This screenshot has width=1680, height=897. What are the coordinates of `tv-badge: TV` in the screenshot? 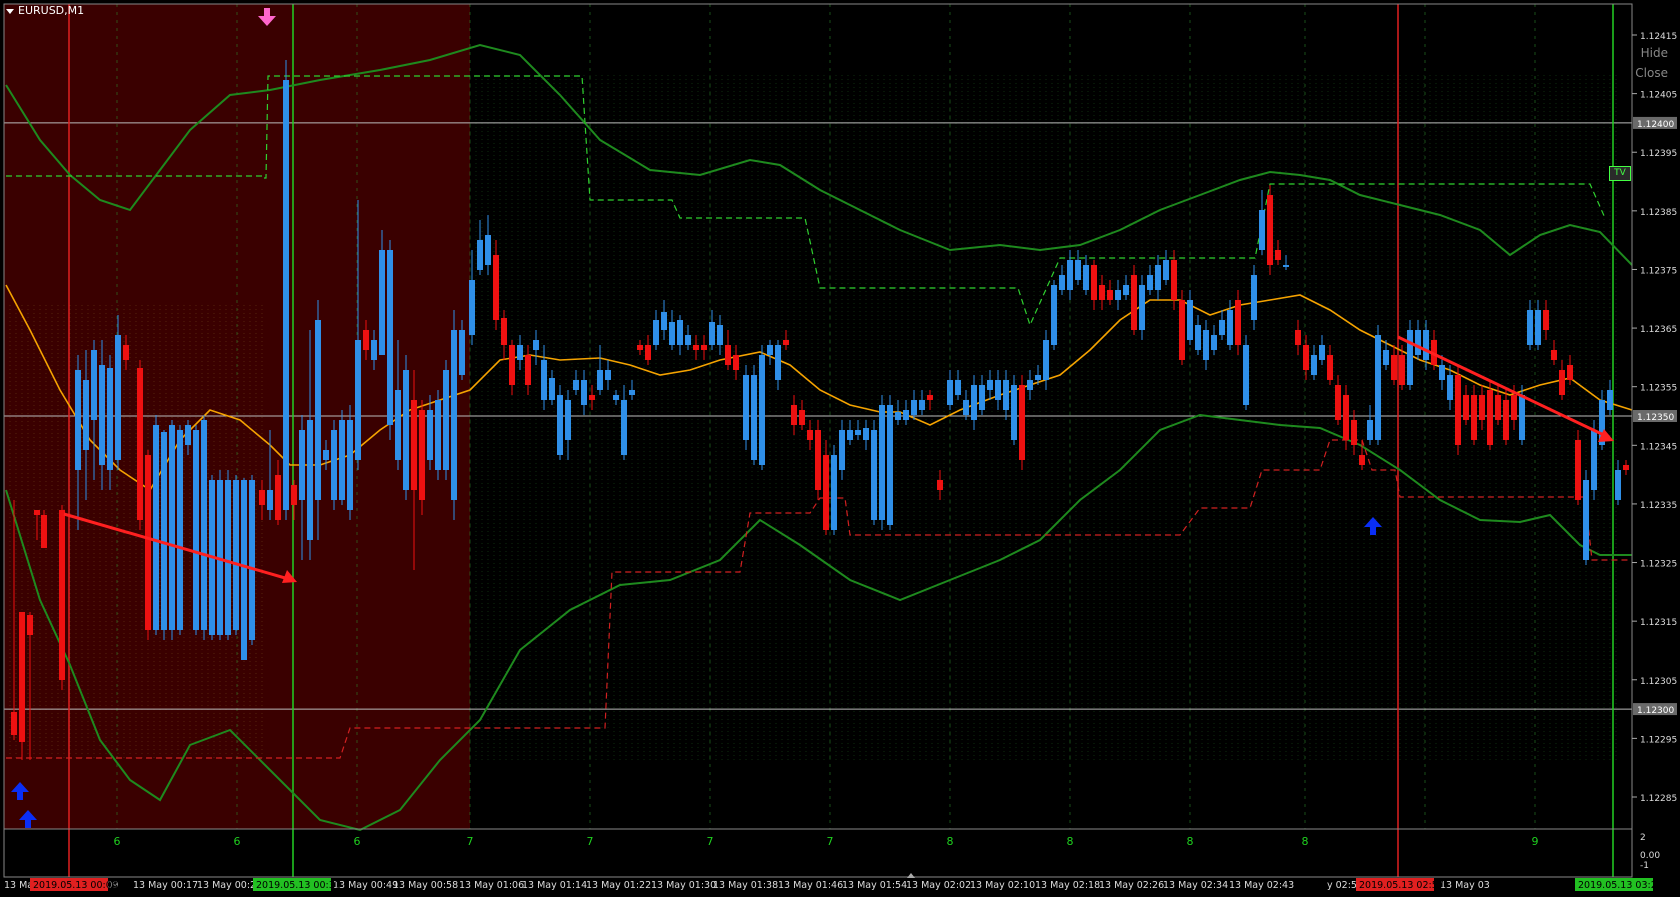 It's located at (1620, 173).